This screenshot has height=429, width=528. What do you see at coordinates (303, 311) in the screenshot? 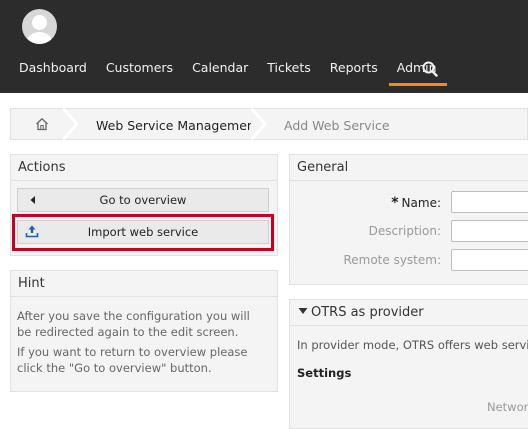
I see `caret-down-icon` at bounding box center [303, 311].